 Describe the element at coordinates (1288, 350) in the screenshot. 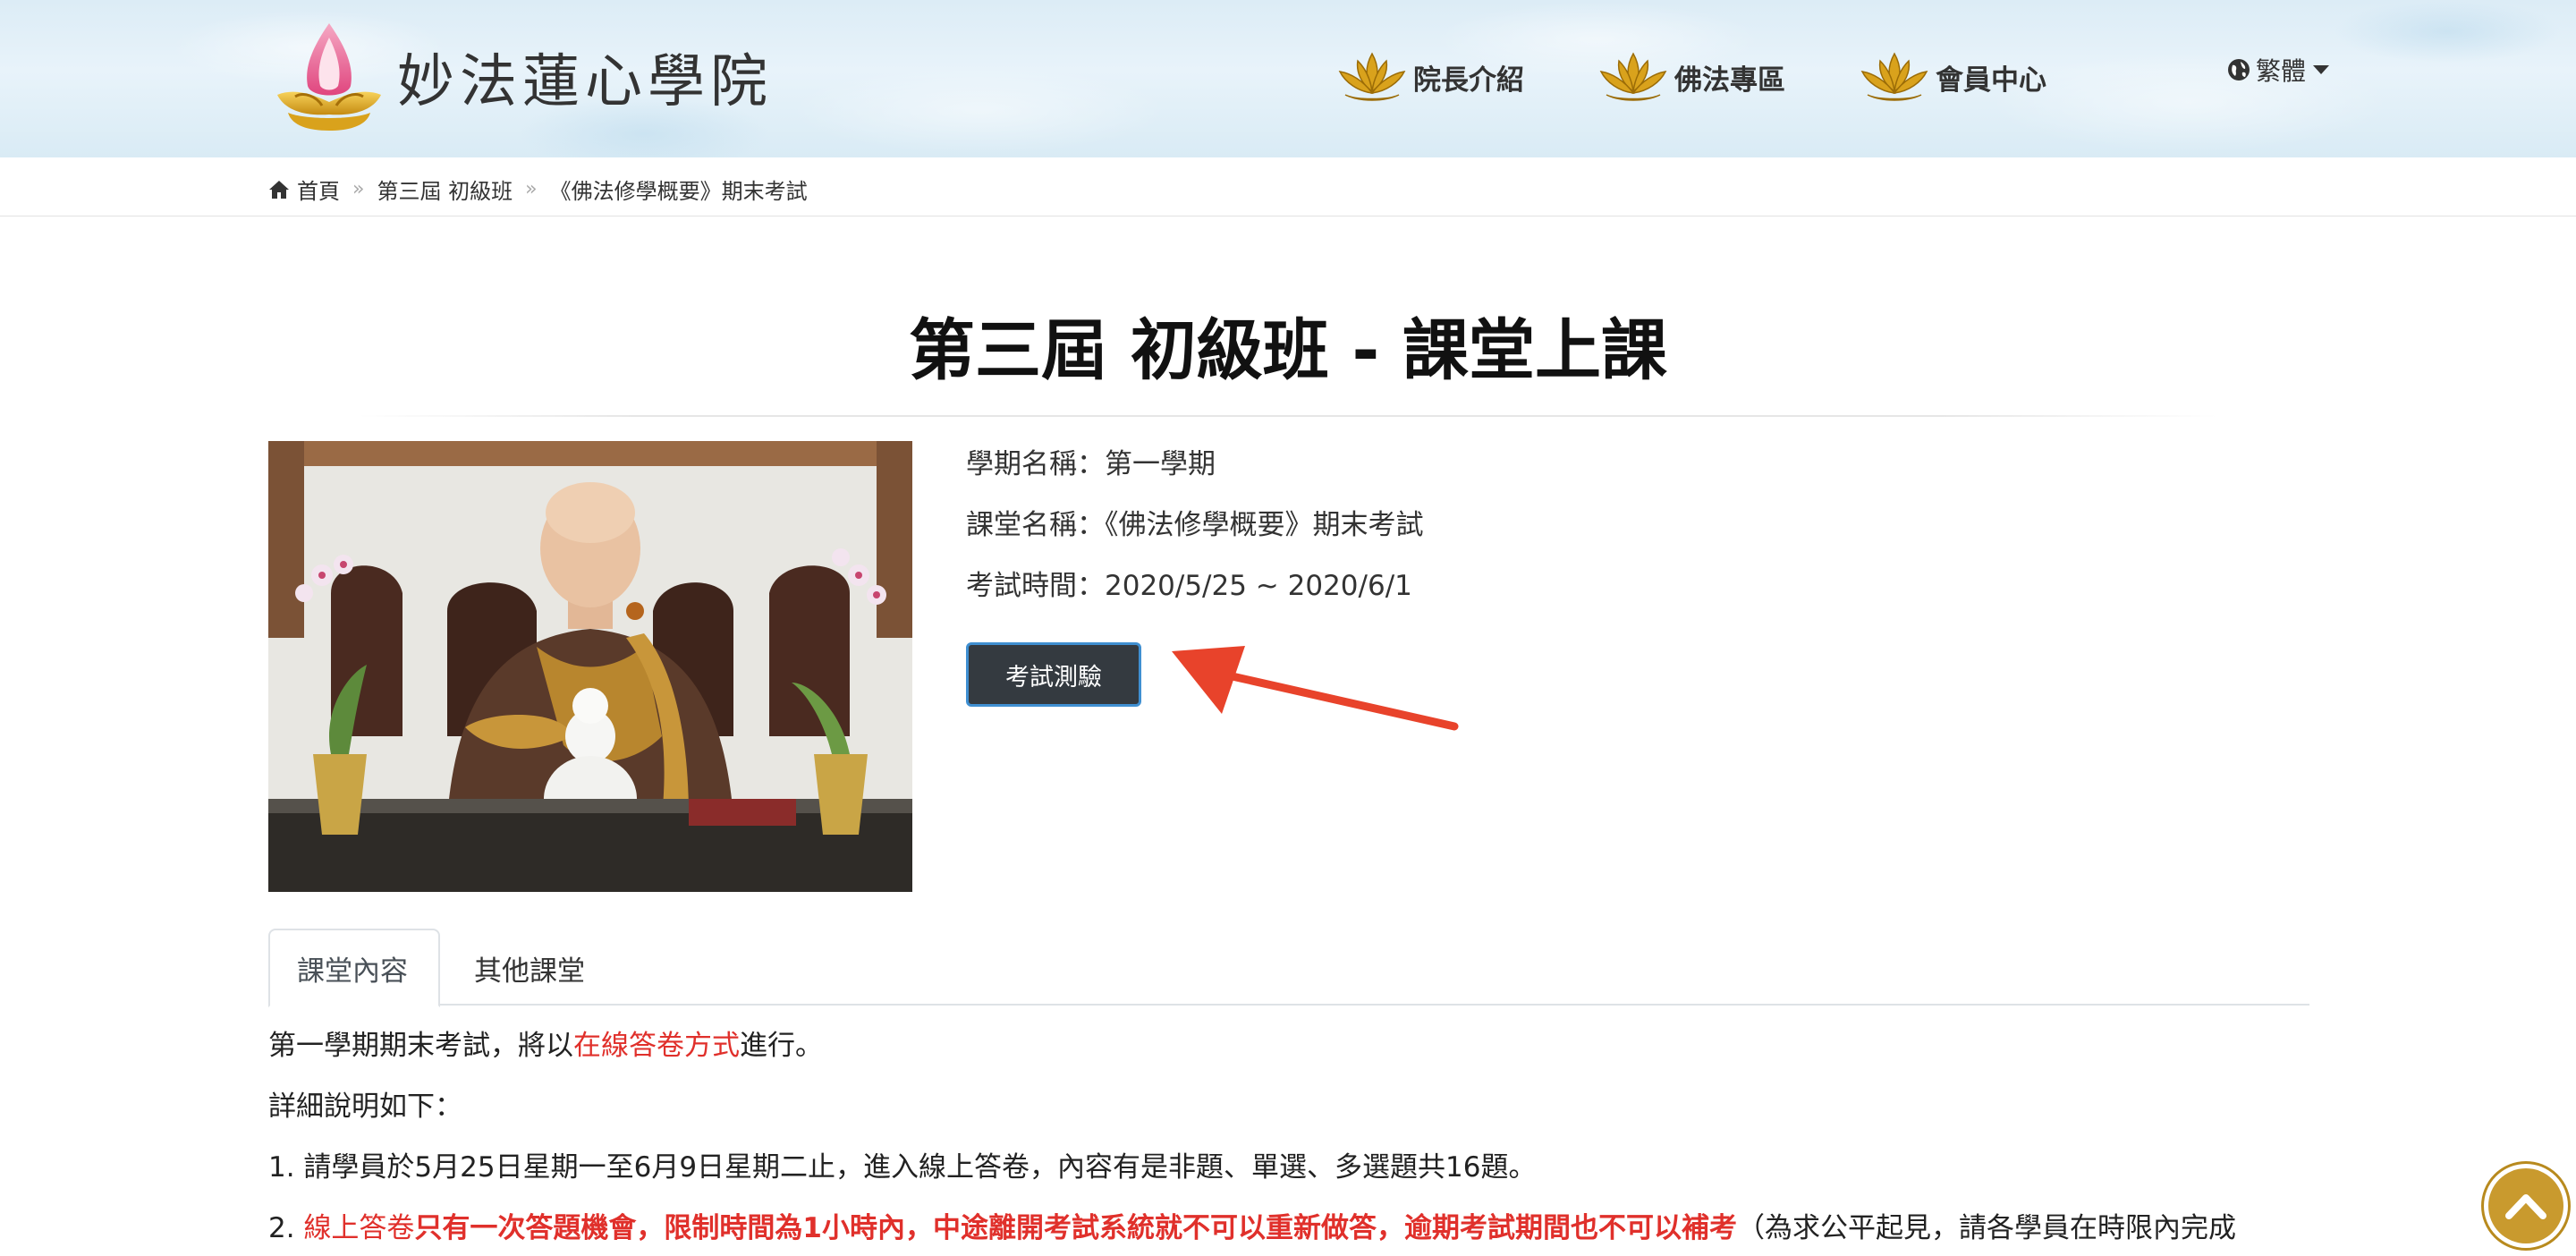

I see `page-title: 第三屆 初級班 - 課堂上課` at that location.